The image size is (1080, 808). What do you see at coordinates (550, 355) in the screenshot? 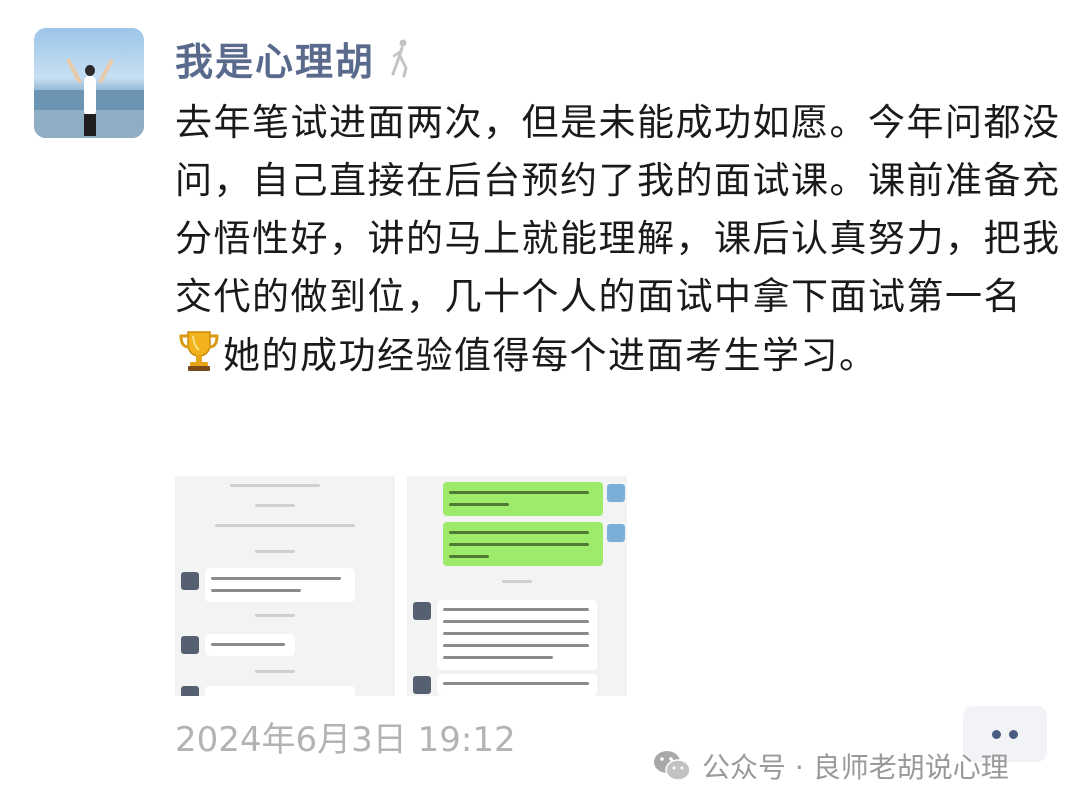
I see `post-text-part2: 她的成功经验值得每个进面考生学习。` at bounding box center [550, 355].